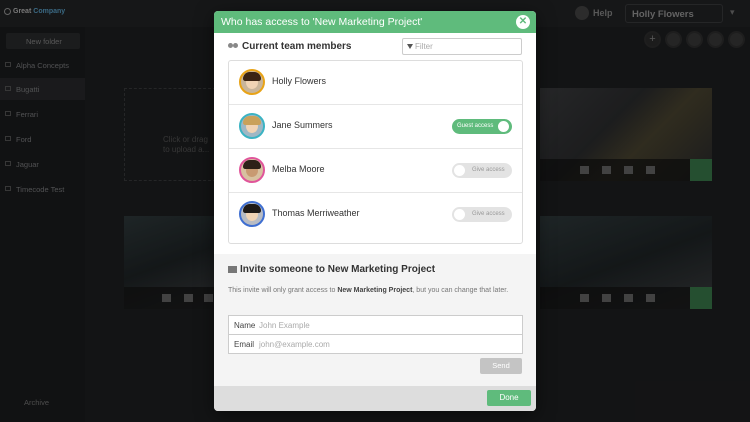 The image size is (750, 422). What do you see at coordinates (284, 325) in the screenshot?
I see `name-placeholder: John Example` at bounding box center [284, 325].